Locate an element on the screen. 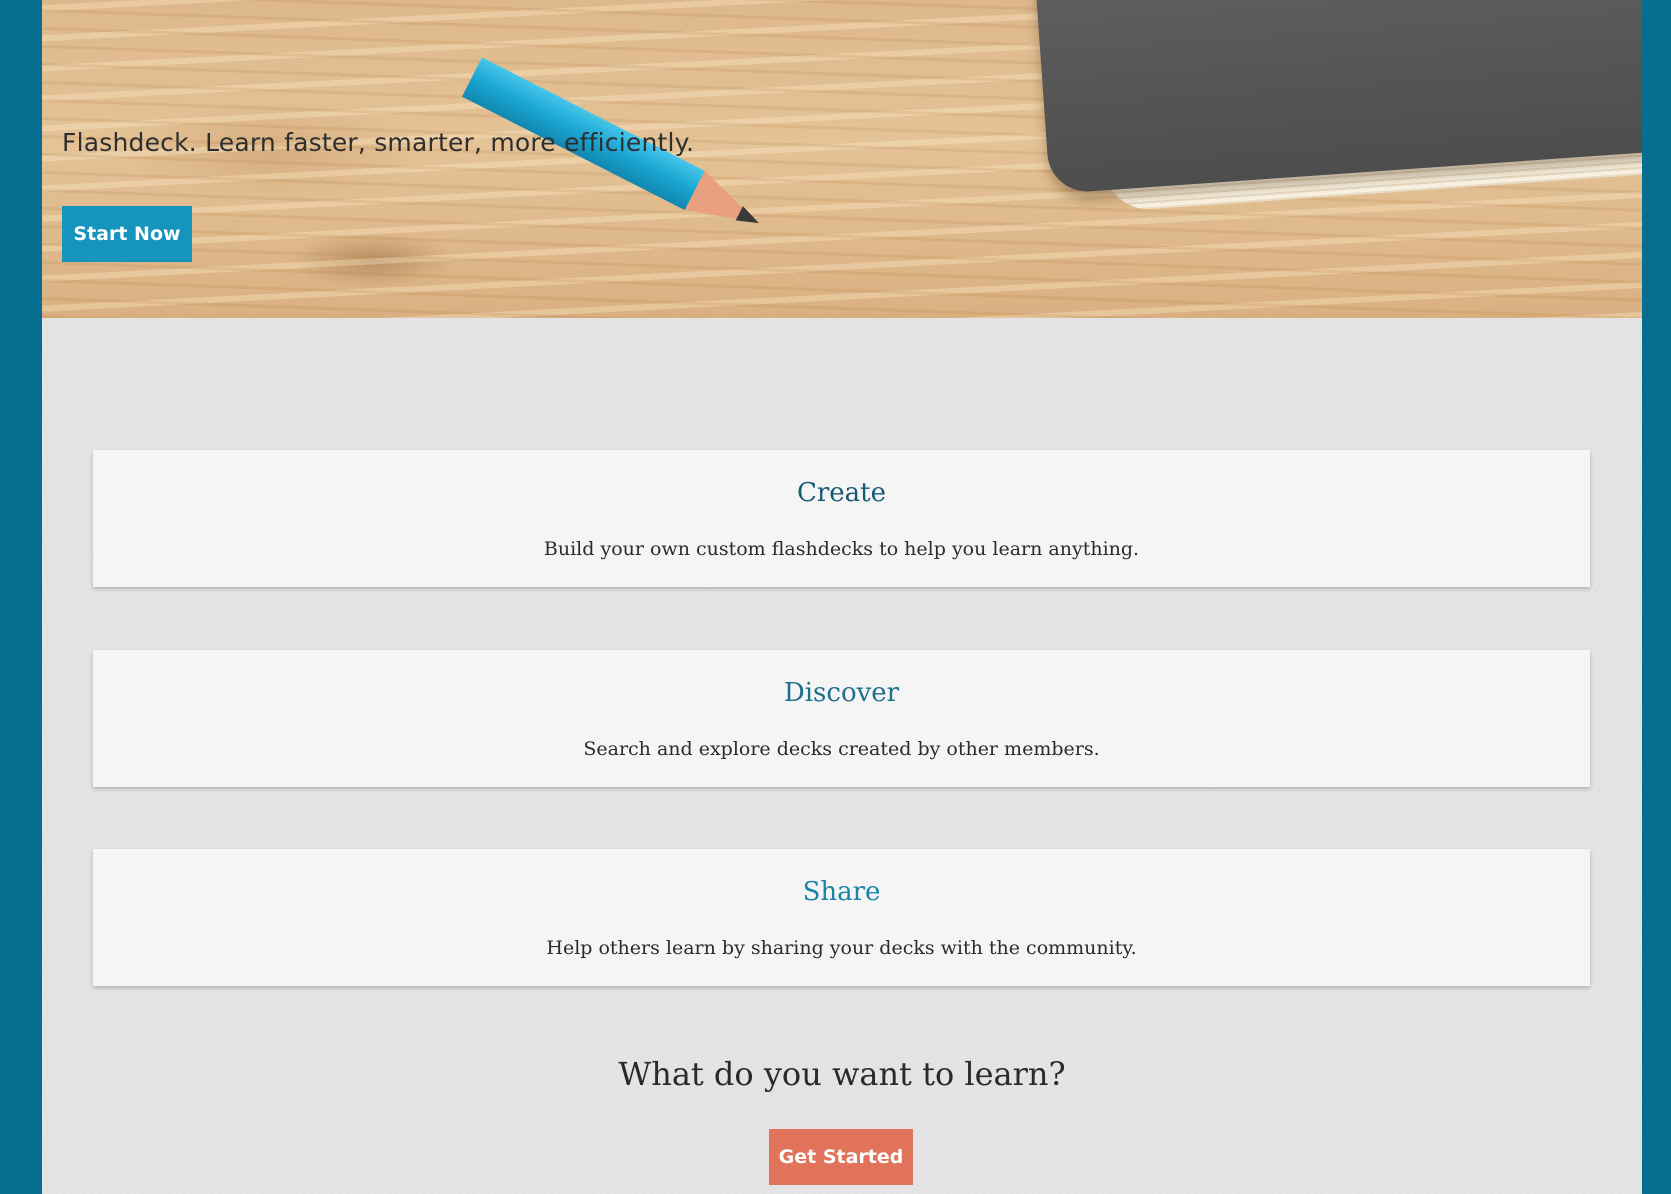 The image size is (1671, 1194). start-now-button: Start Now is located at coordinates (127, 234).